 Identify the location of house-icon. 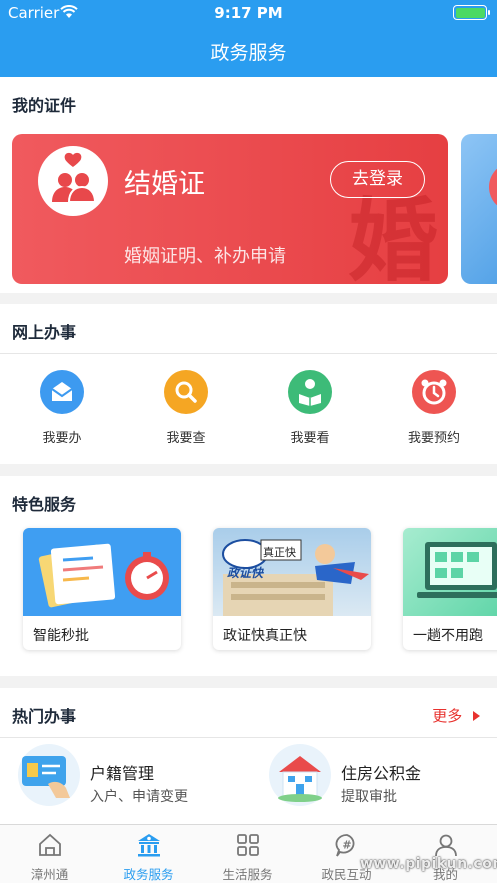
(300, 775).